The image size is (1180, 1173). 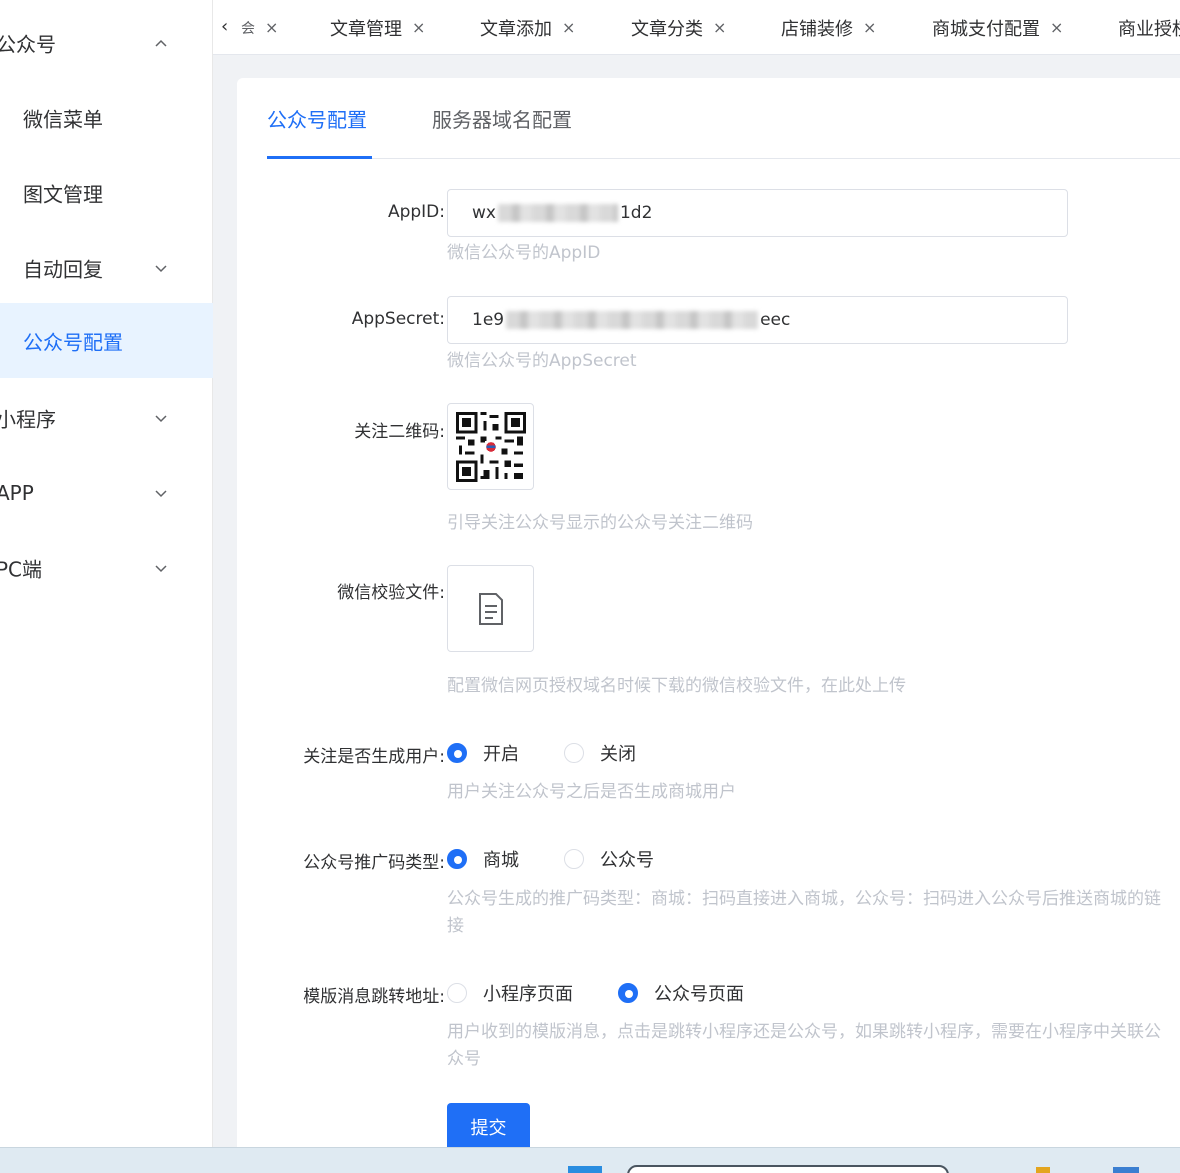 What do you see at coordinates (667, 29) in the screenshot?
I see `tab-label: 文章分类` at bounding box center [667, 29].